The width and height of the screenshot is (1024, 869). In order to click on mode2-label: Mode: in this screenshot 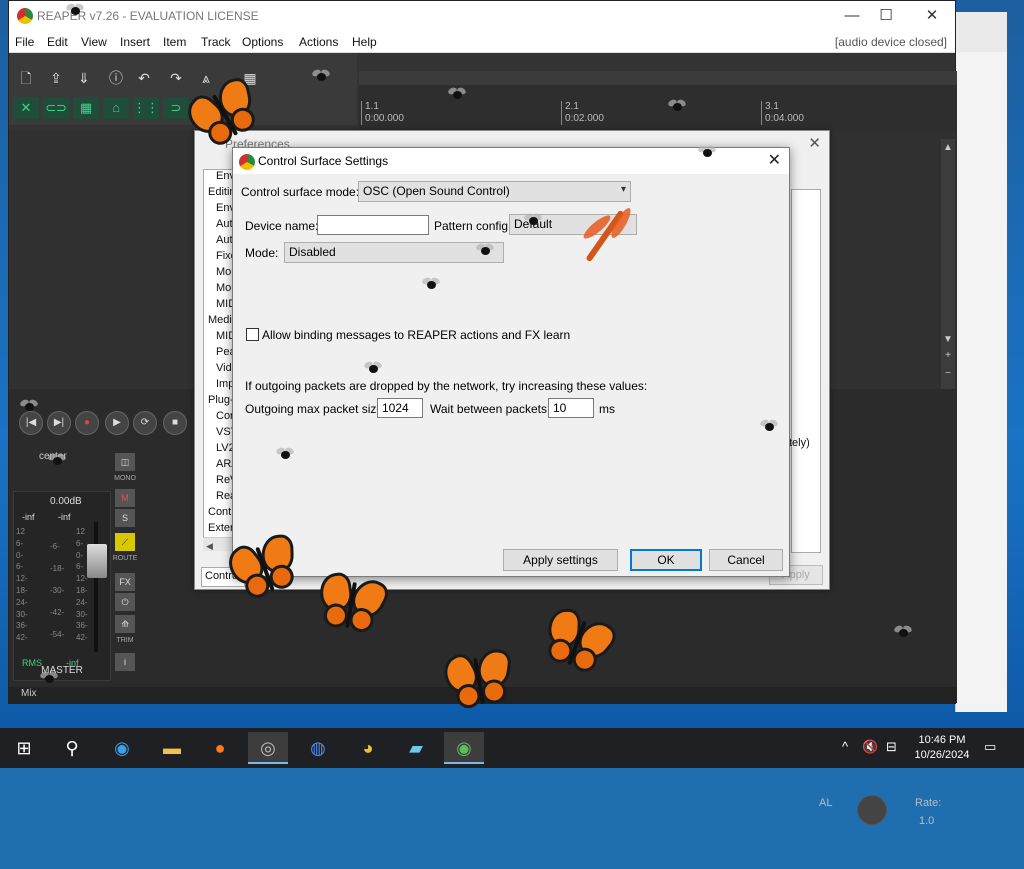, I will do `click(262, 253)`.